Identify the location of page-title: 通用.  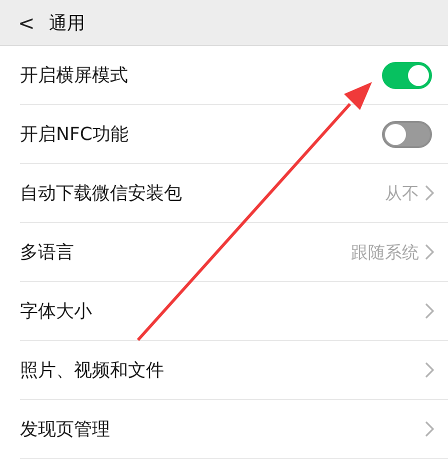
(66, 23).